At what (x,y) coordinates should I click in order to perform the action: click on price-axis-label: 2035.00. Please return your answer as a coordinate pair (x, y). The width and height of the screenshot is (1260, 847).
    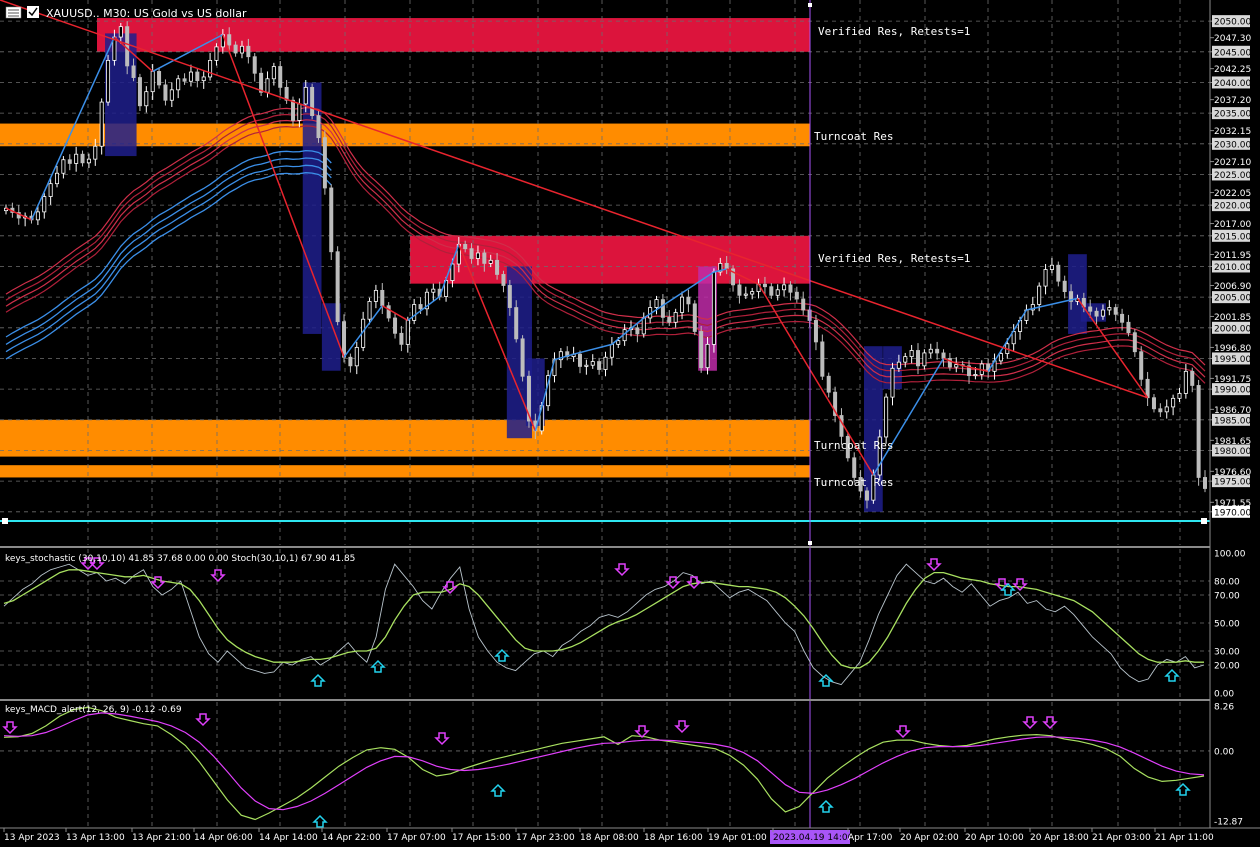
    Looking at the image, I should click on (1232, 115).